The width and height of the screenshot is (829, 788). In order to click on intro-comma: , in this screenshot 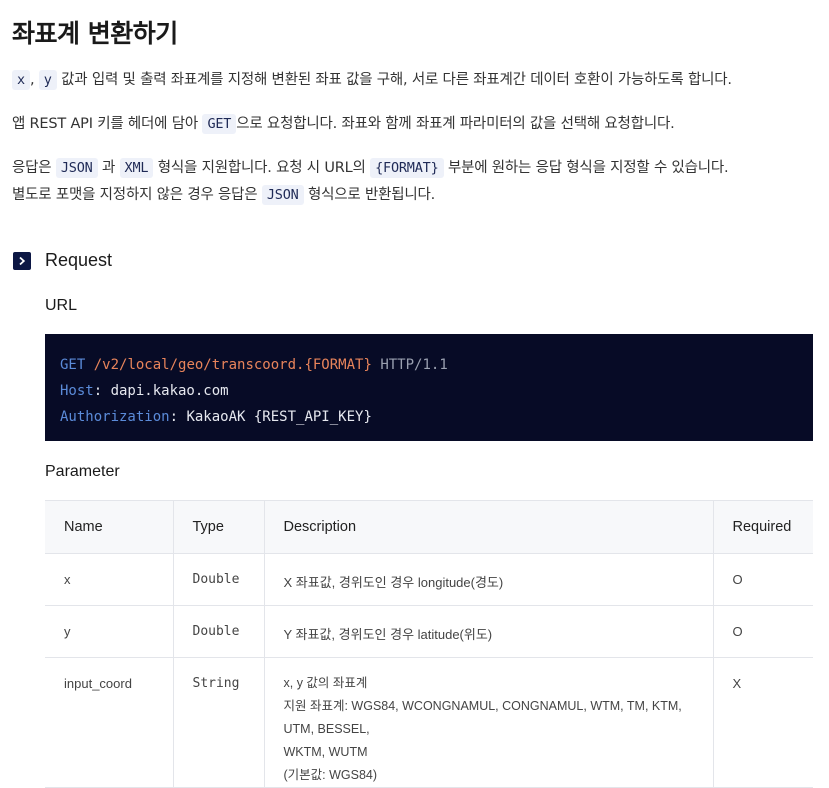, I will do `click(32, 80)`.